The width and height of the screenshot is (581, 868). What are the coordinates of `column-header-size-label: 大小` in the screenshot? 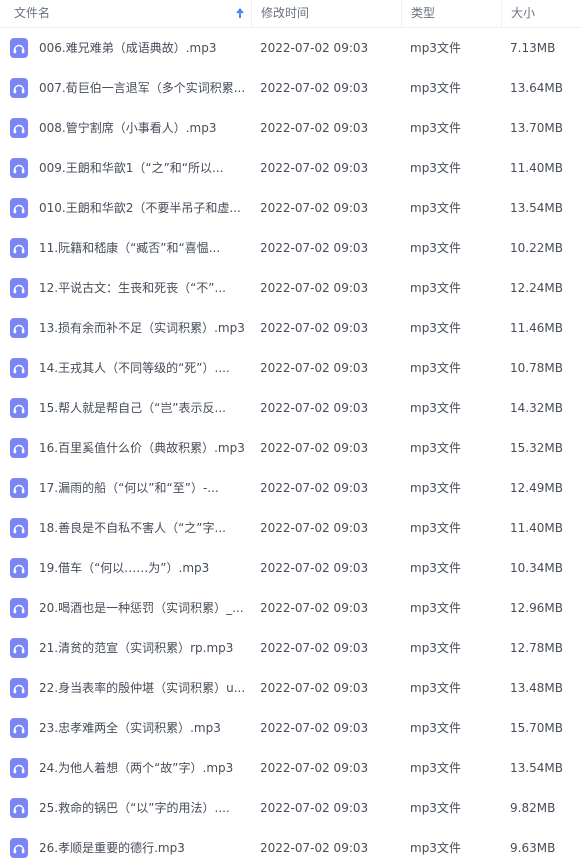 It's located at (523, 13).